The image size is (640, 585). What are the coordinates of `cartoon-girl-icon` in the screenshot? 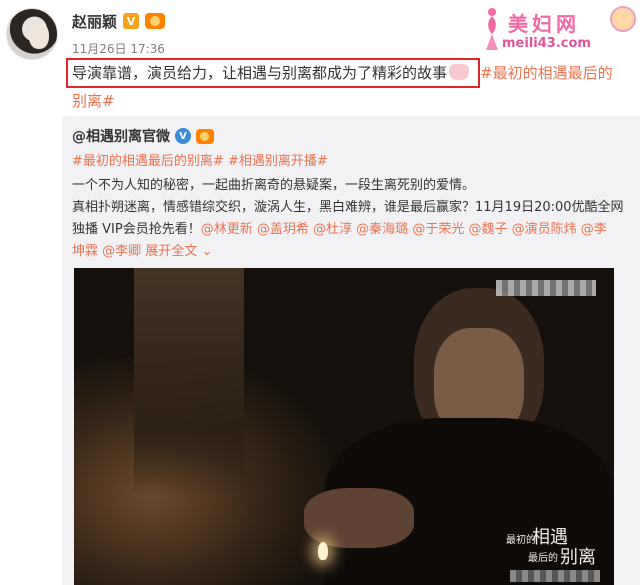 It's located at (623, 19).